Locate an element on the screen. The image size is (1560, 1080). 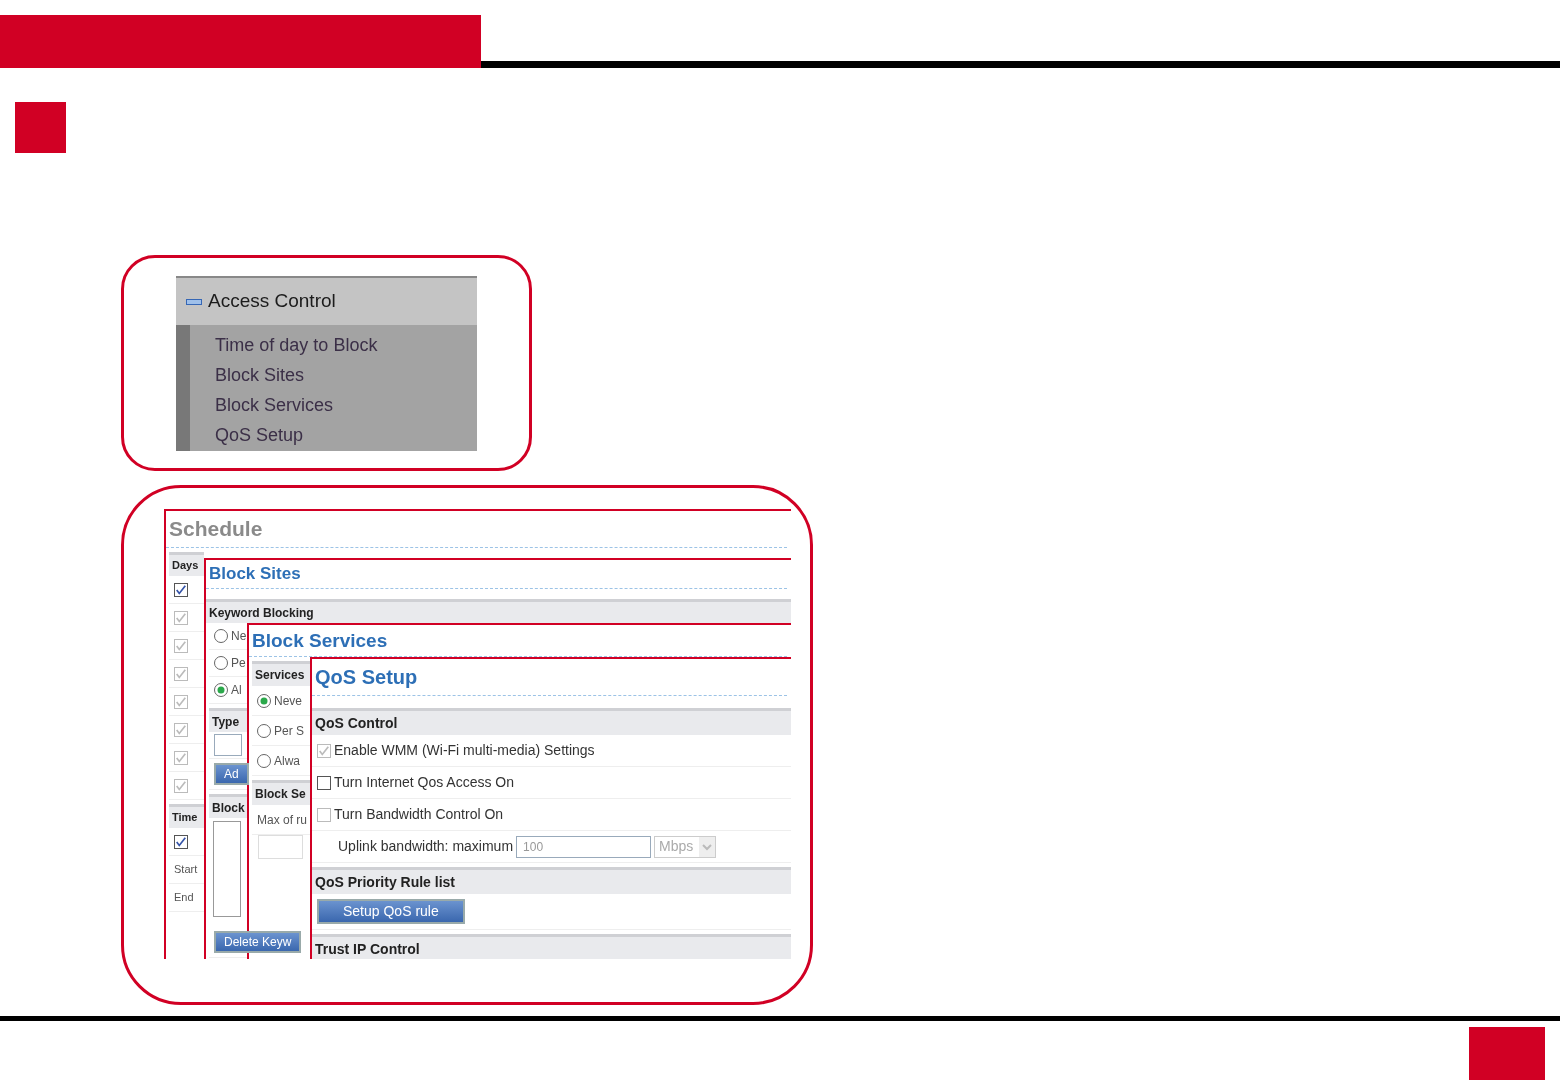
window-title: Schedule is located at coordinates (216, 529).